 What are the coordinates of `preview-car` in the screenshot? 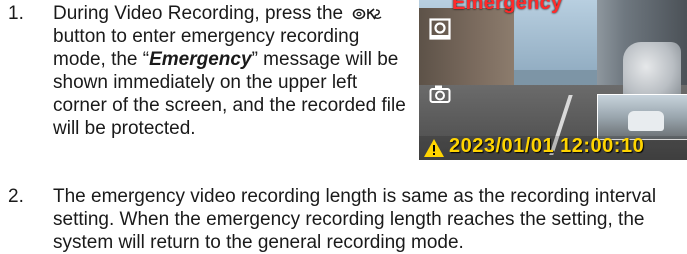 It's located at (646, 121).